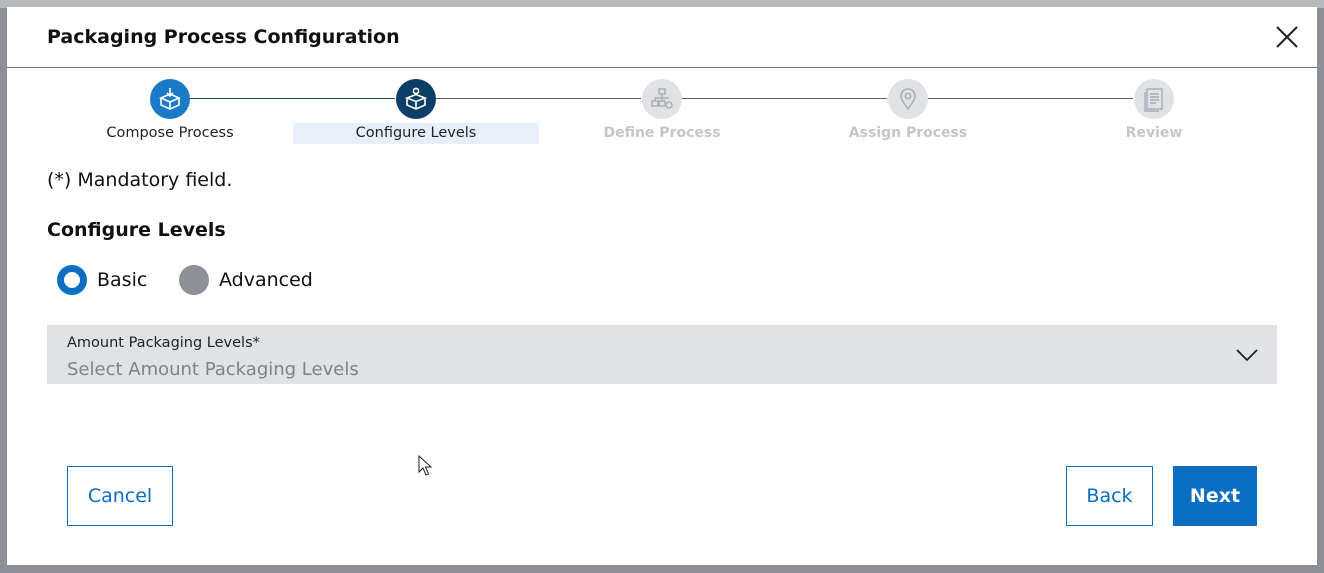 The width and height of the screenshot is (1324, 573). Describe the element at coordinates (1154, 133) in the screenshot. I see `step-label: Review` at that location.